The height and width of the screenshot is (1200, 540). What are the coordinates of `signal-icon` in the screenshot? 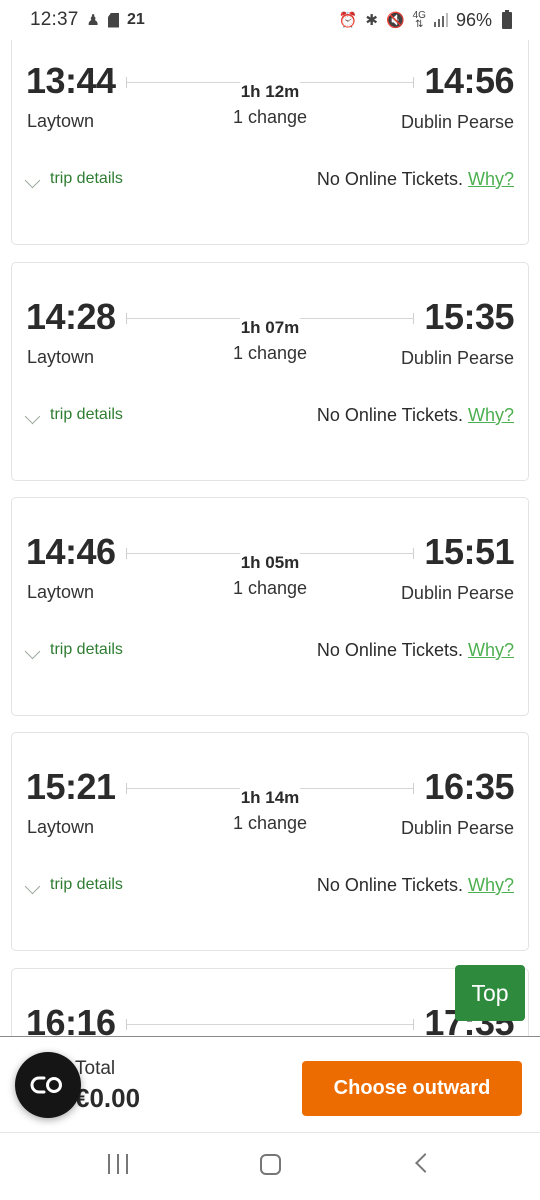 It's located at (440, 20).